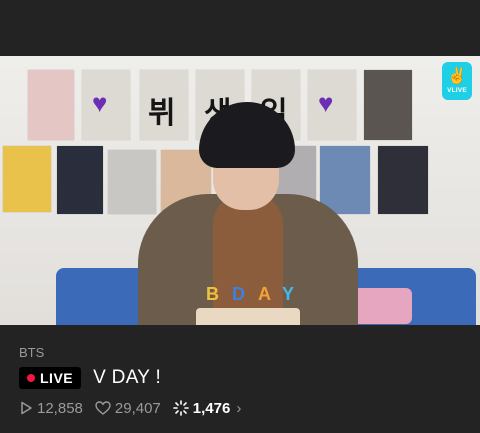 This screenshot has height=433, width=480. I want to click on live-badge: LIVE, so click(50, 378).